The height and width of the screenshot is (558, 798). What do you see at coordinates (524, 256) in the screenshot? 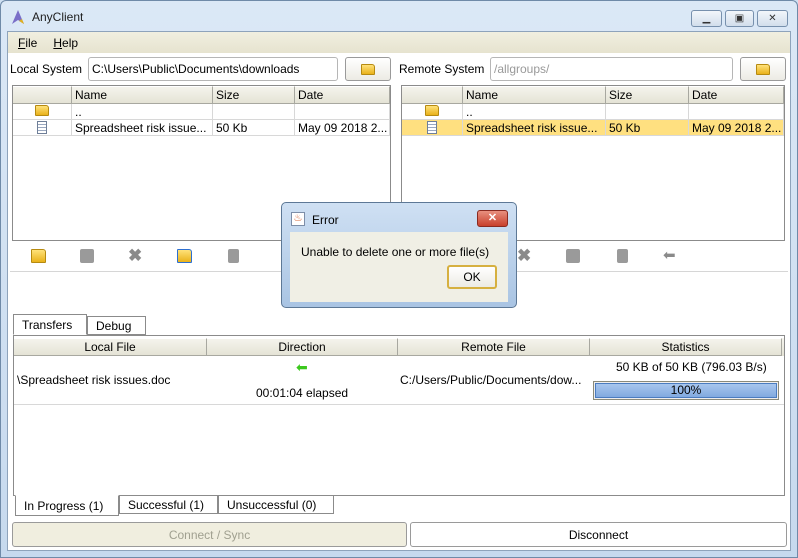
I see `delete-remote-icon: ✖` at bounding box center [524, 256].